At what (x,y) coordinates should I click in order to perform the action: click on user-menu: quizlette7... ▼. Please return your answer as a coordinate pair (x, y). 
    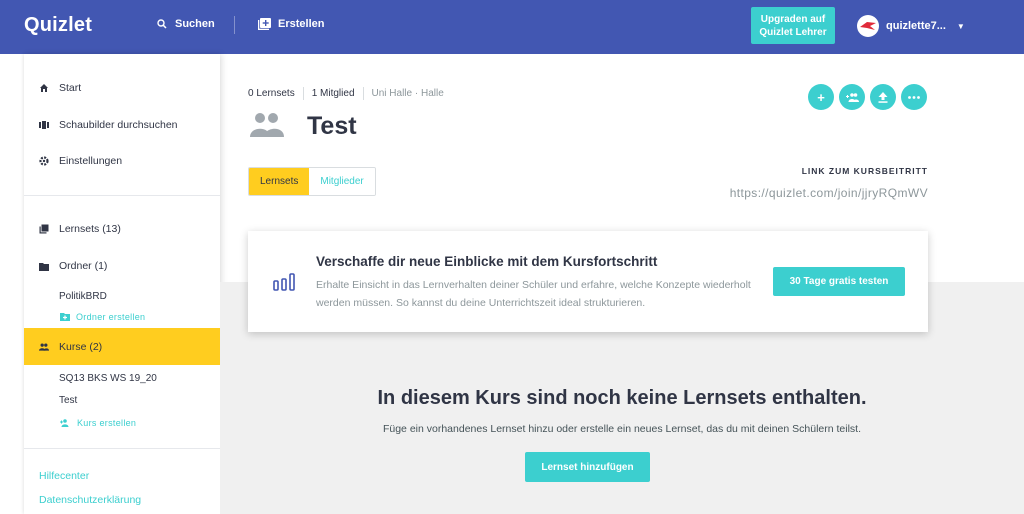
    Looking at the image, I should click on (911, 26).